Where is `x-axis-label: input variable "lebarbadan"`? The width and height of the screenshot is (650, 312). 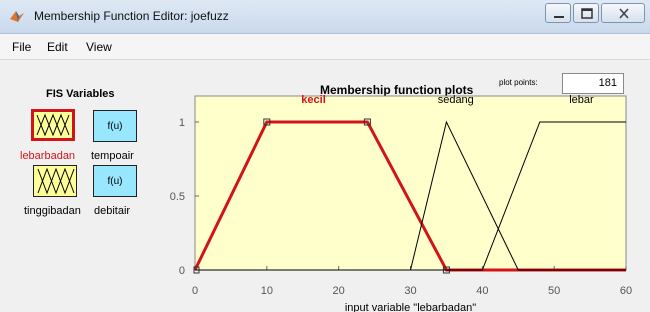 x-axis-label: input variable "lebarbadan" is located at coordinates (410, 307).